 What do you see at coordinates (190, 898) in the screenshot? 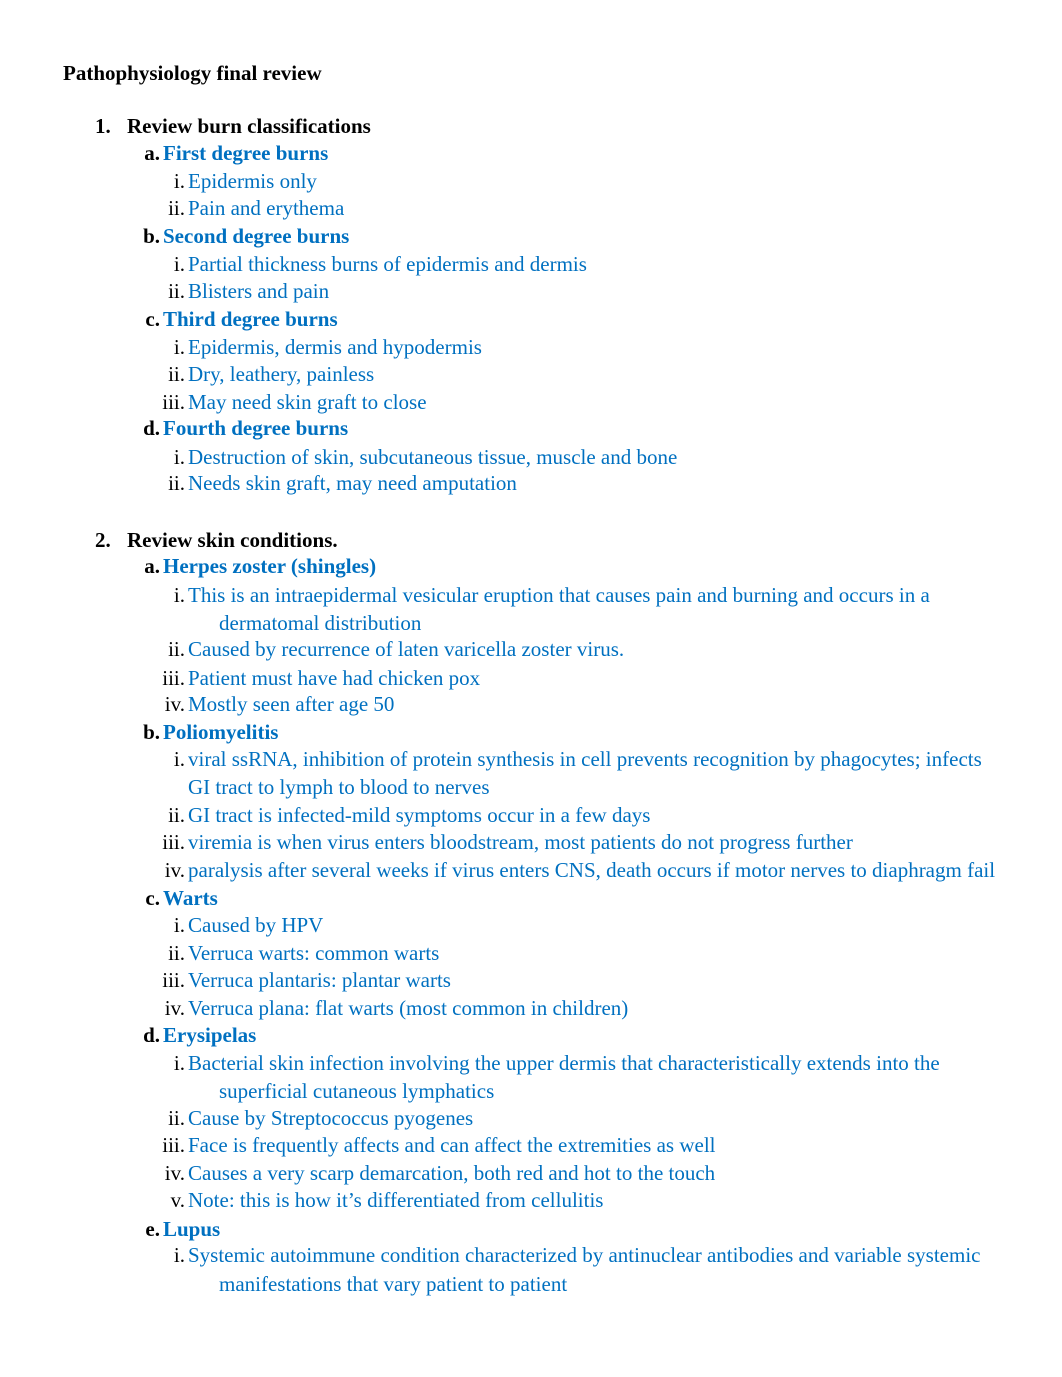
I see `item-label: Warts` at bounding box center [190, 898].